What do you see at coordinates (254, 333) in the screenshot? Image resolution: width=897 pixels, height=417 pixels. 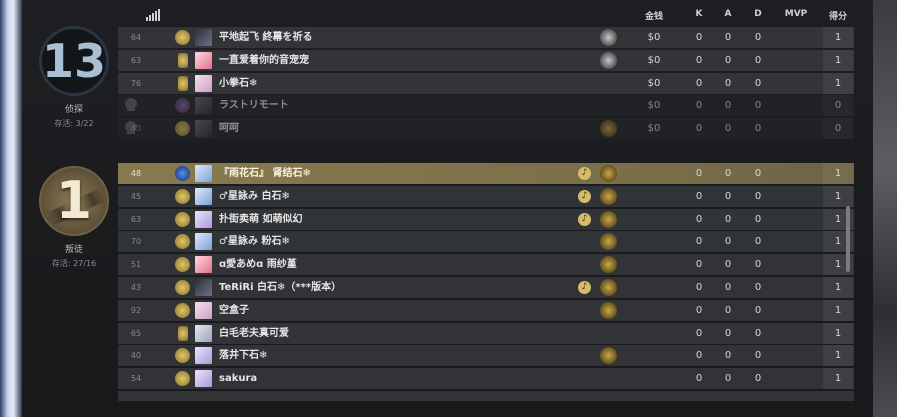 I see `player-name: 白毛老夫真可爱` at bounding box center [254, 333].